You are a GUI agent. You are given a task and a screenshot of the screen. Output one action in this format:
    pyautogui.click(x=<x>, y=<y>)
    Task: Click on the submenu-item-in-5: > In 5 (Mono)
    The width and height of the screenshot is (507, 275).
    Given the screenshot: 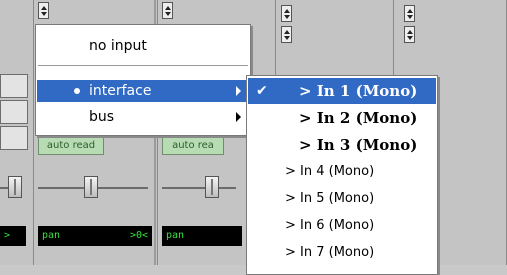 What is the action you would take?
    pyautogui.click(x=342, y=199)
    